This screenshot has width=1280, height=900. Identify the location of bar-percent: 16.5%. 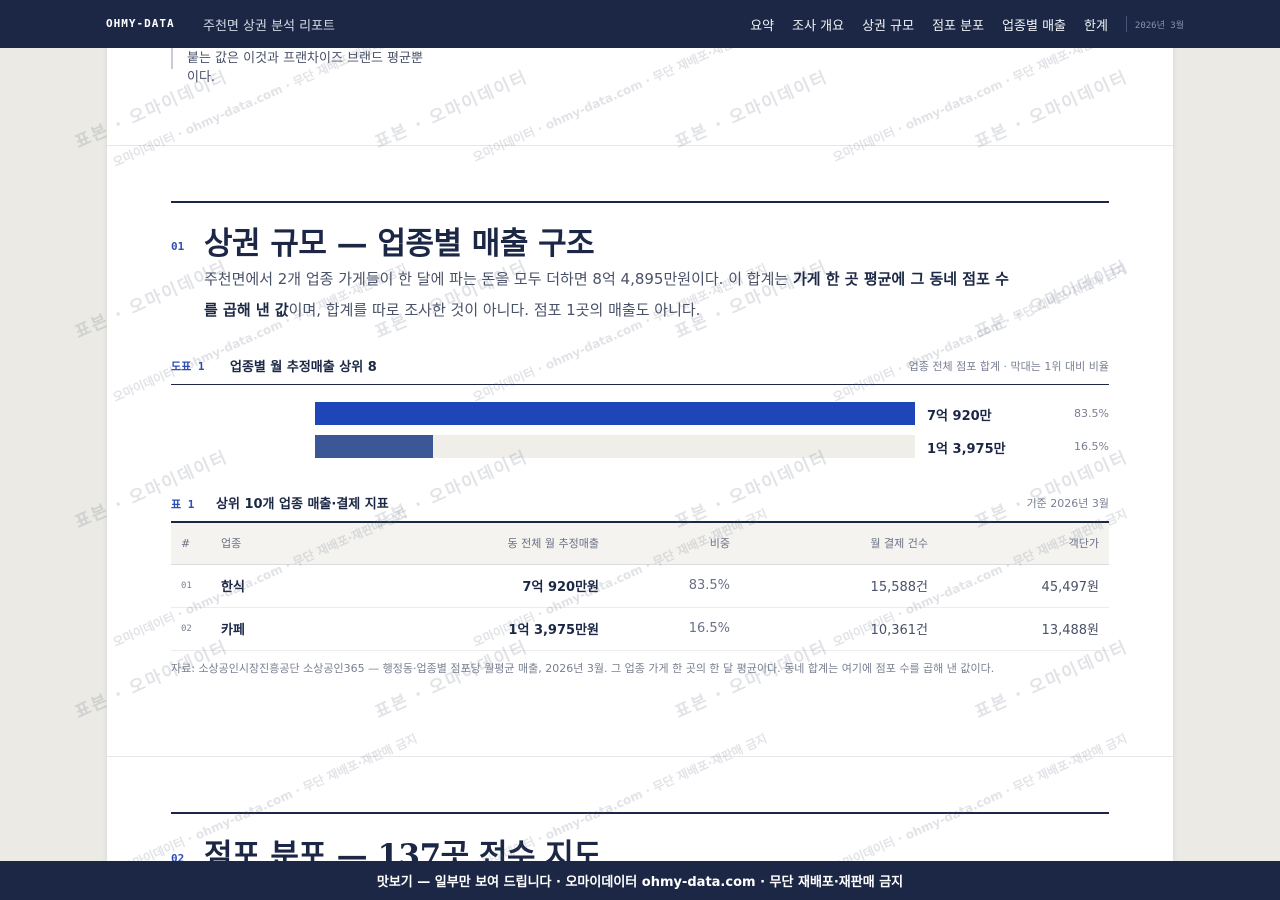
(1091, 446).